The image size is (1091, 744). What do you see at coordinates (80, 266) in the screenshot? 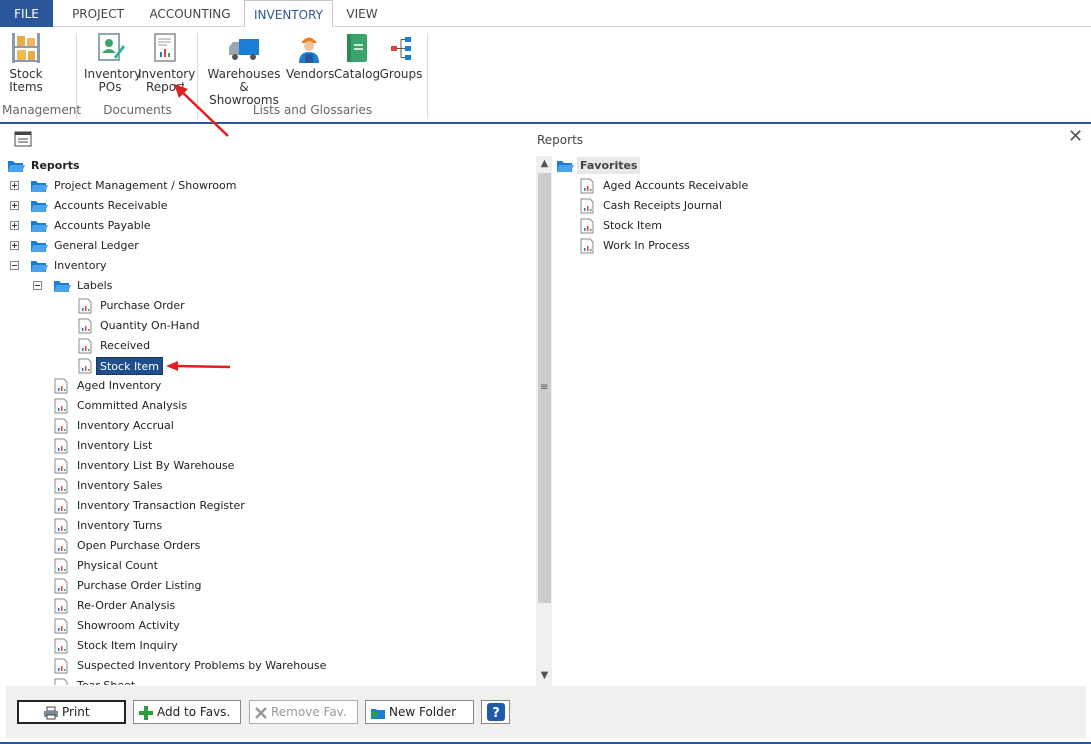
I see `tree-folder: Inventory` at bounding box center [80, 266].